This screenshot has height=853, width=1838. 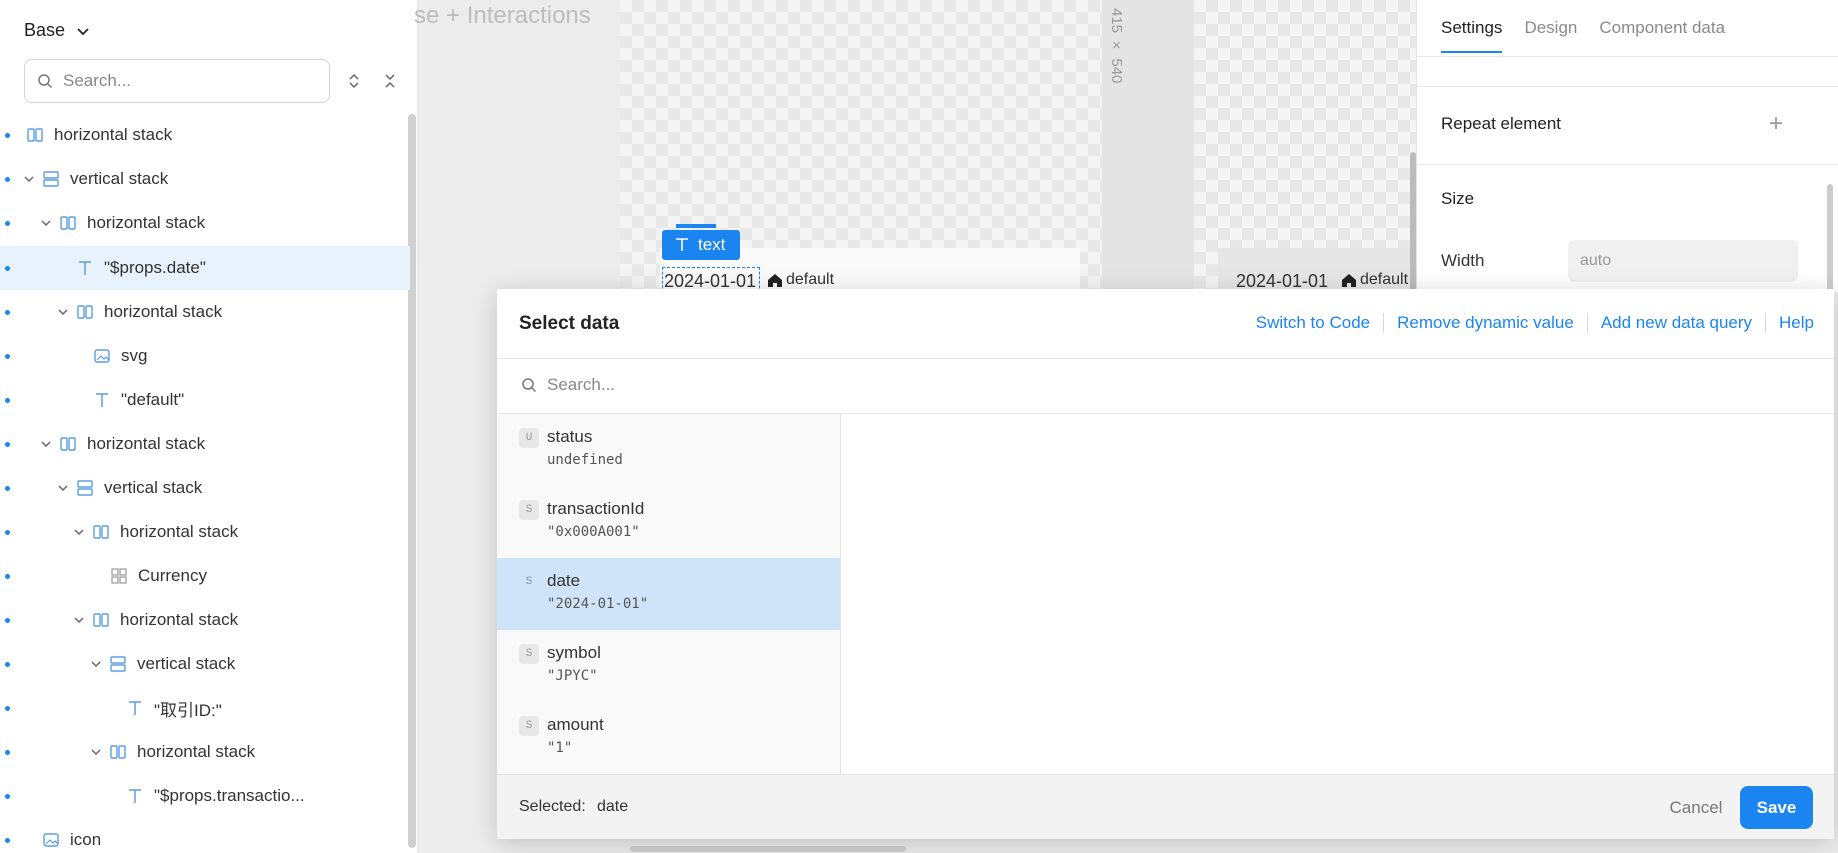 I want to click on base-selector: Base, so click(x=57, y=30).